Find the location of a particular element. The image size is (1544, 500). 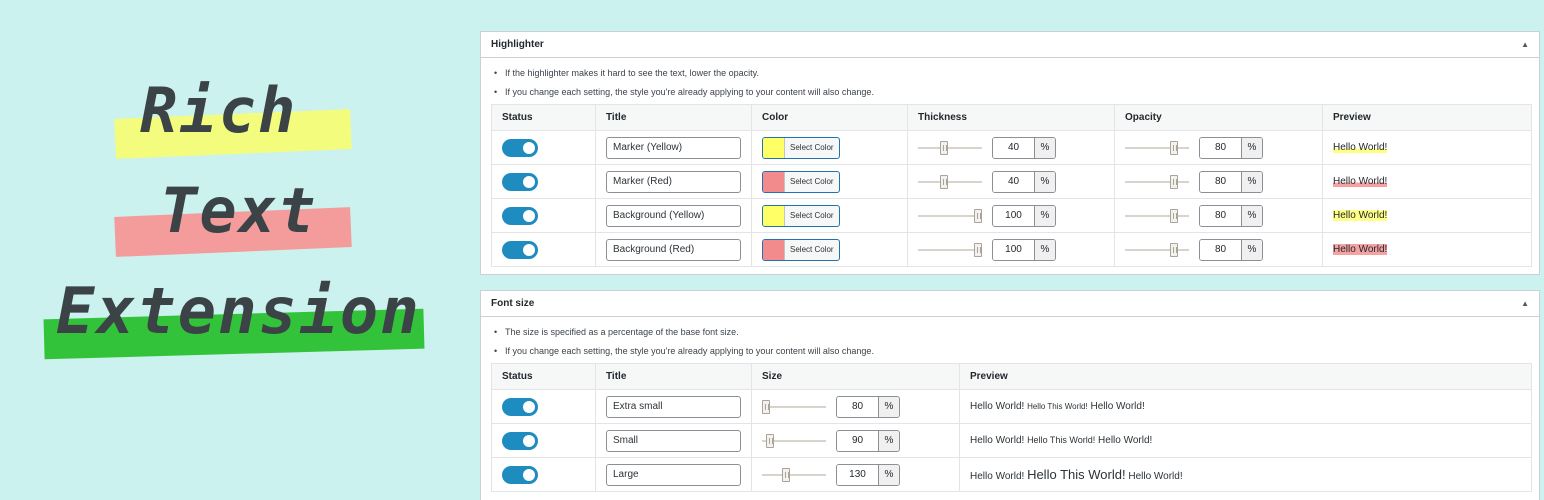

size-number-input: 90 is located at coordinates (858, 440).